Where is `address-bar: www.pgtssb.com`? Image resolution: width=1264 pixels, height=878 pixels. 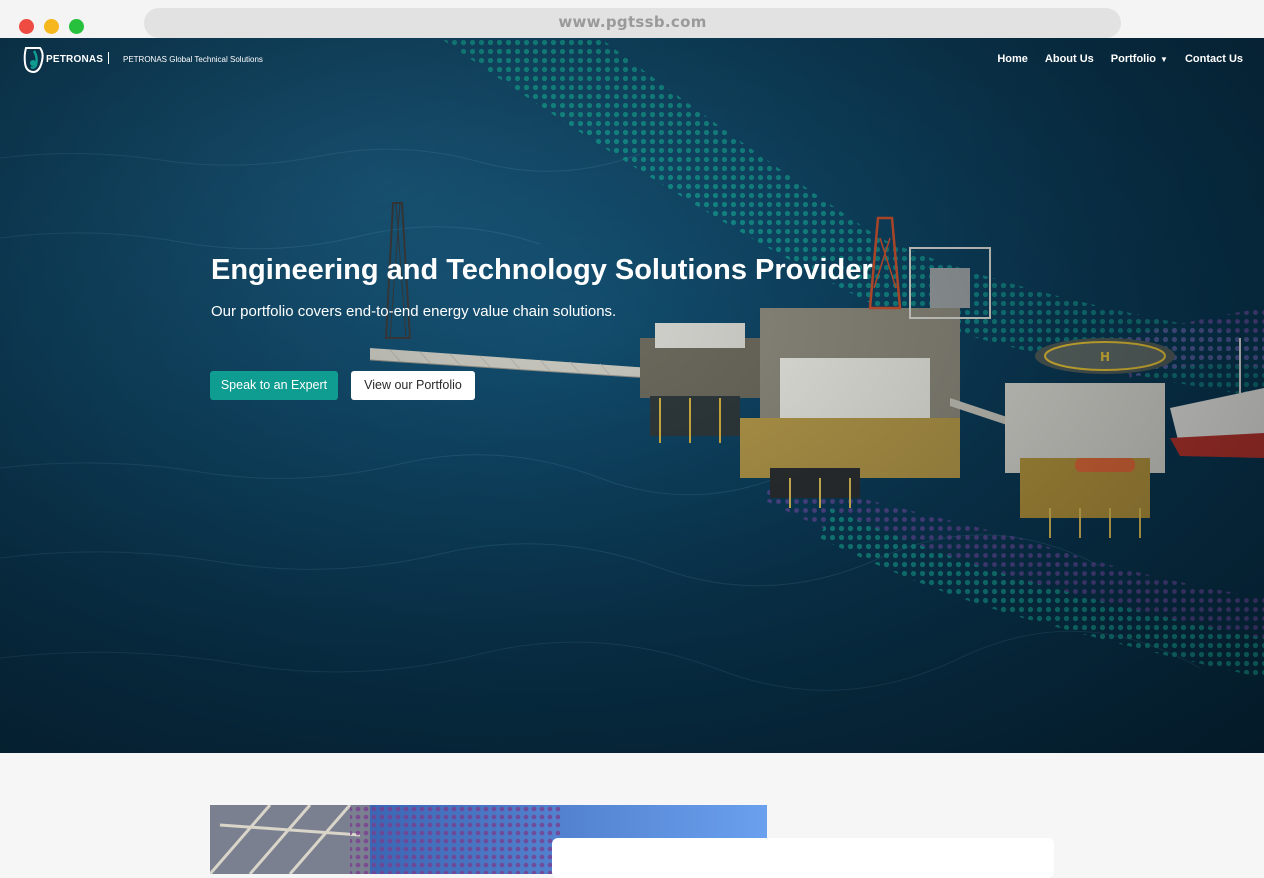
address-bar: www.pgtssb.com is located at coordinates (632, 23).